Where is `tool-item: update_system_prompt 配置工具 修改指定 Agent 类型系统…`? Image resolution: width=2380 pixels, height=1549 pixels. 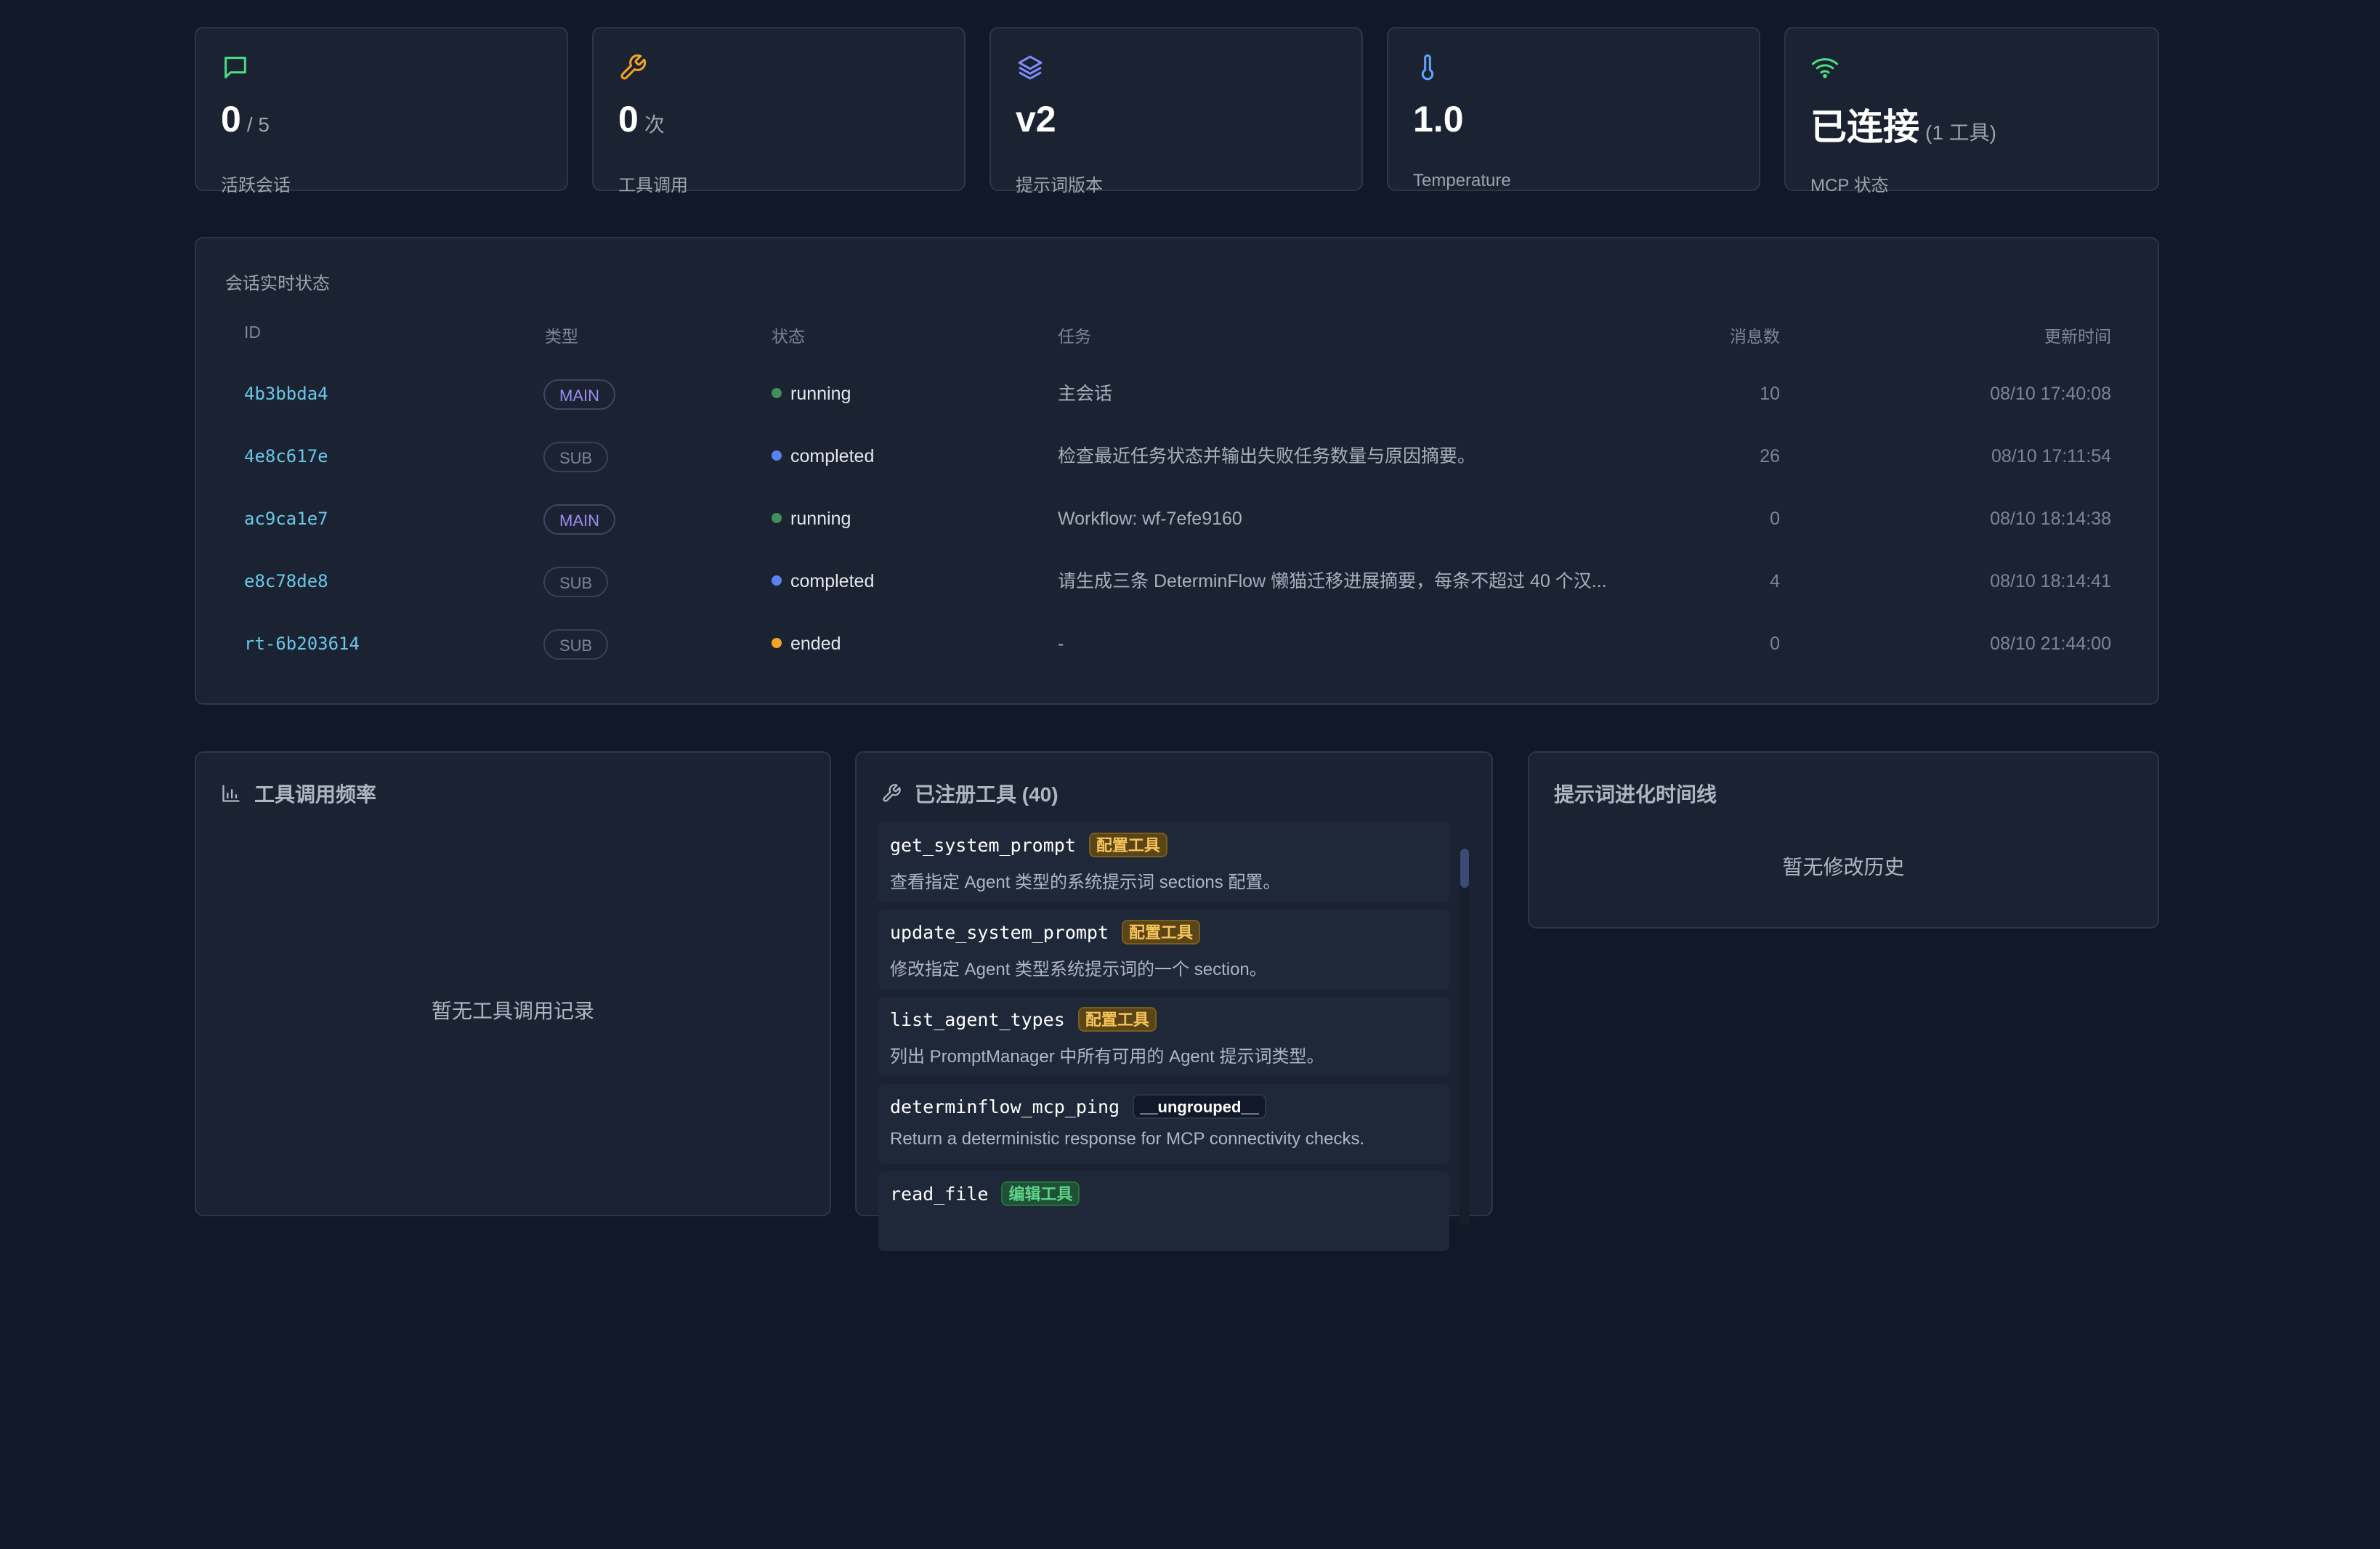
tool-item: update_system_prompt 配置工具 修改指定 Agent 类型系统… is located at coordinates (1163, 950).